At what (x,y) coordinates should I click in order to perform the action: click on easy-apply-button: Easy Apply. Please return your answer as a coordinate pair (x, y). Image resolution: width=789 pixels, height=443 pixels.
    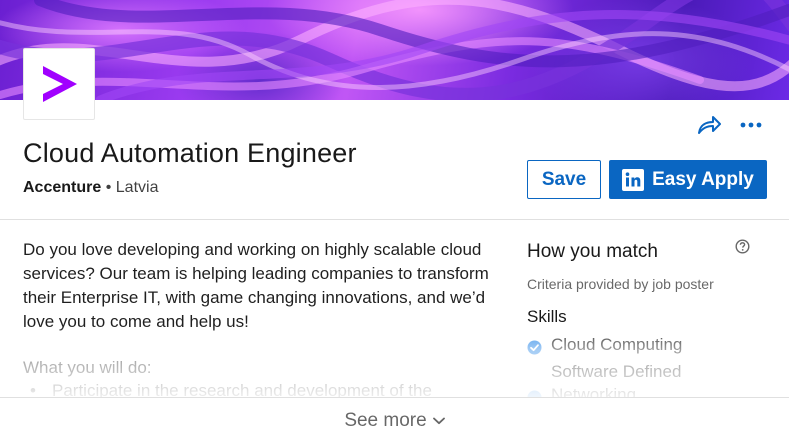
    Looking at the image, I should click on (688, 179).